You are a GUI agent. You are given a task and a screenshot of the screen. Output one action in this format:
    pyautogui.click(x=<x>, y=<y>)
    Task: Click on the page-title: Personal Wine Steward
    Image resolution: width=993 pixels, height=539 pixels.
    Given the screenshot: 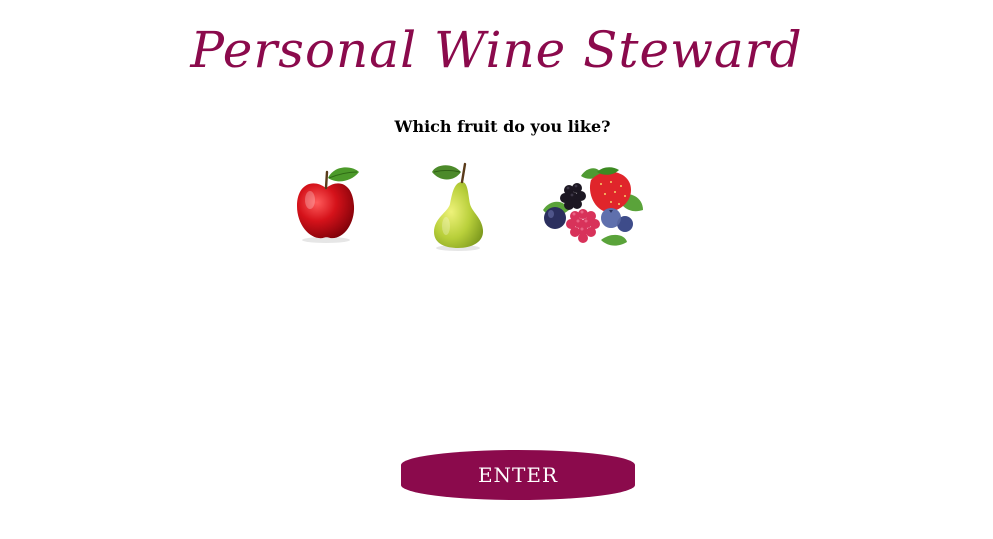 What is the action you would take?
    pyautogui.click(x=496, y=50)
    